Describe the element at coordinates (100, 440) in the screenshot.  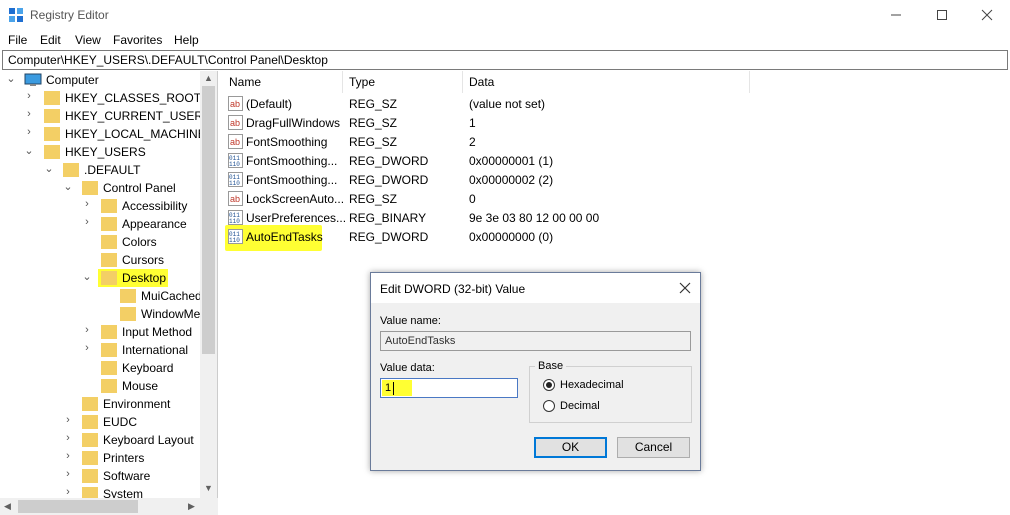
I see `tree-item-keyboard-layout: › Keyboard Layout` at that location.